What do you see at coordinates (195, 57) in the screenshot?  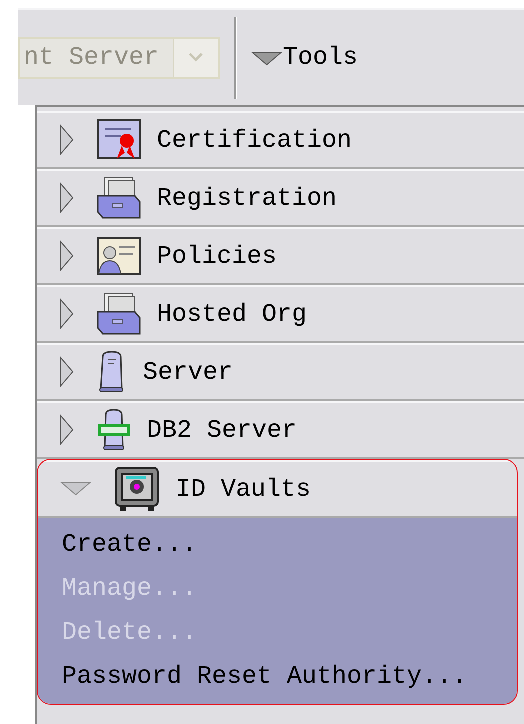 I see `dropdown-chevron-icon` at bounding box center [195, 57].